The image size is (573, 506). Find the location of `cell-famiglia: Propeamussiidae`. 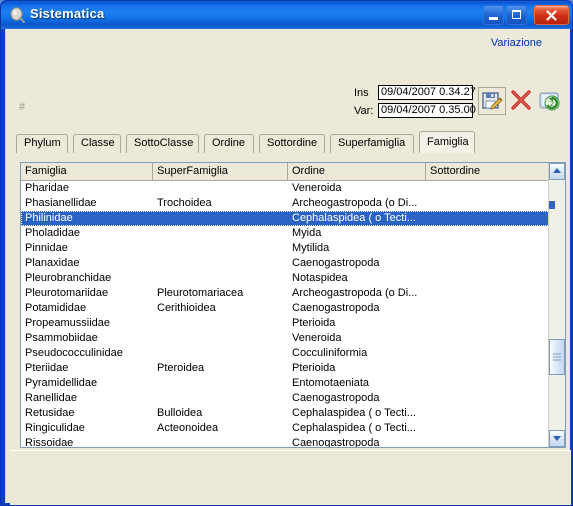

cell-famiglia: Propeamussiidae is located at coordinates (67, 323).